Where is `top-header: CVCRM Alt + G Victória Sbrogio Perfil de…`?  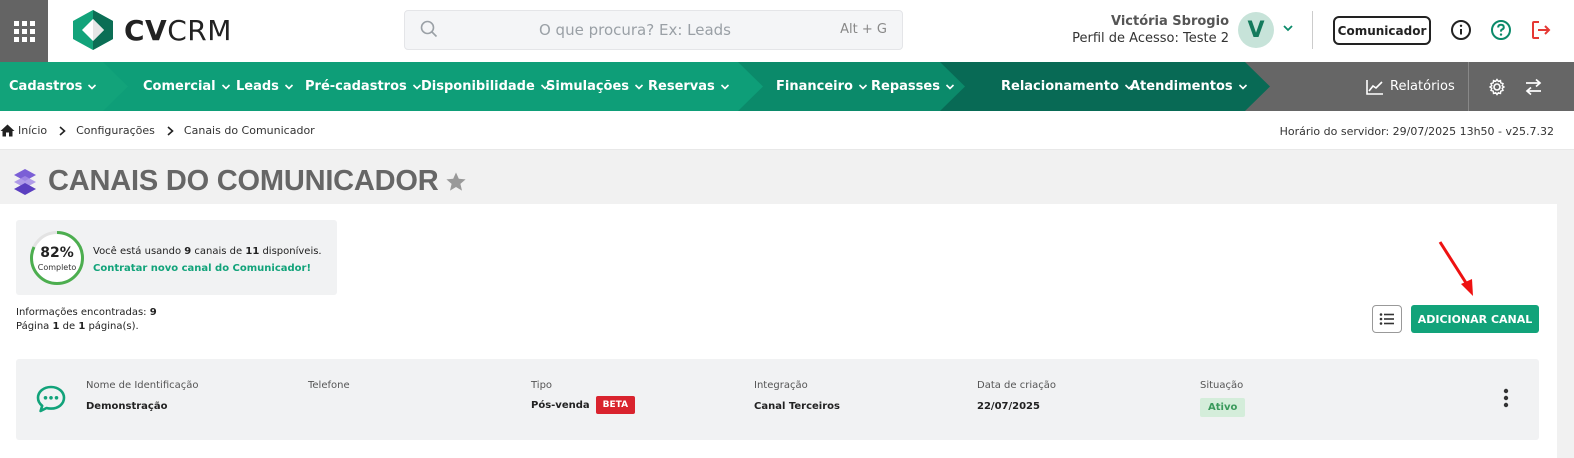 top-header: CVCRM Alt + G Victória Sbrogio Perfil de… is located at coordinates (787, 31).